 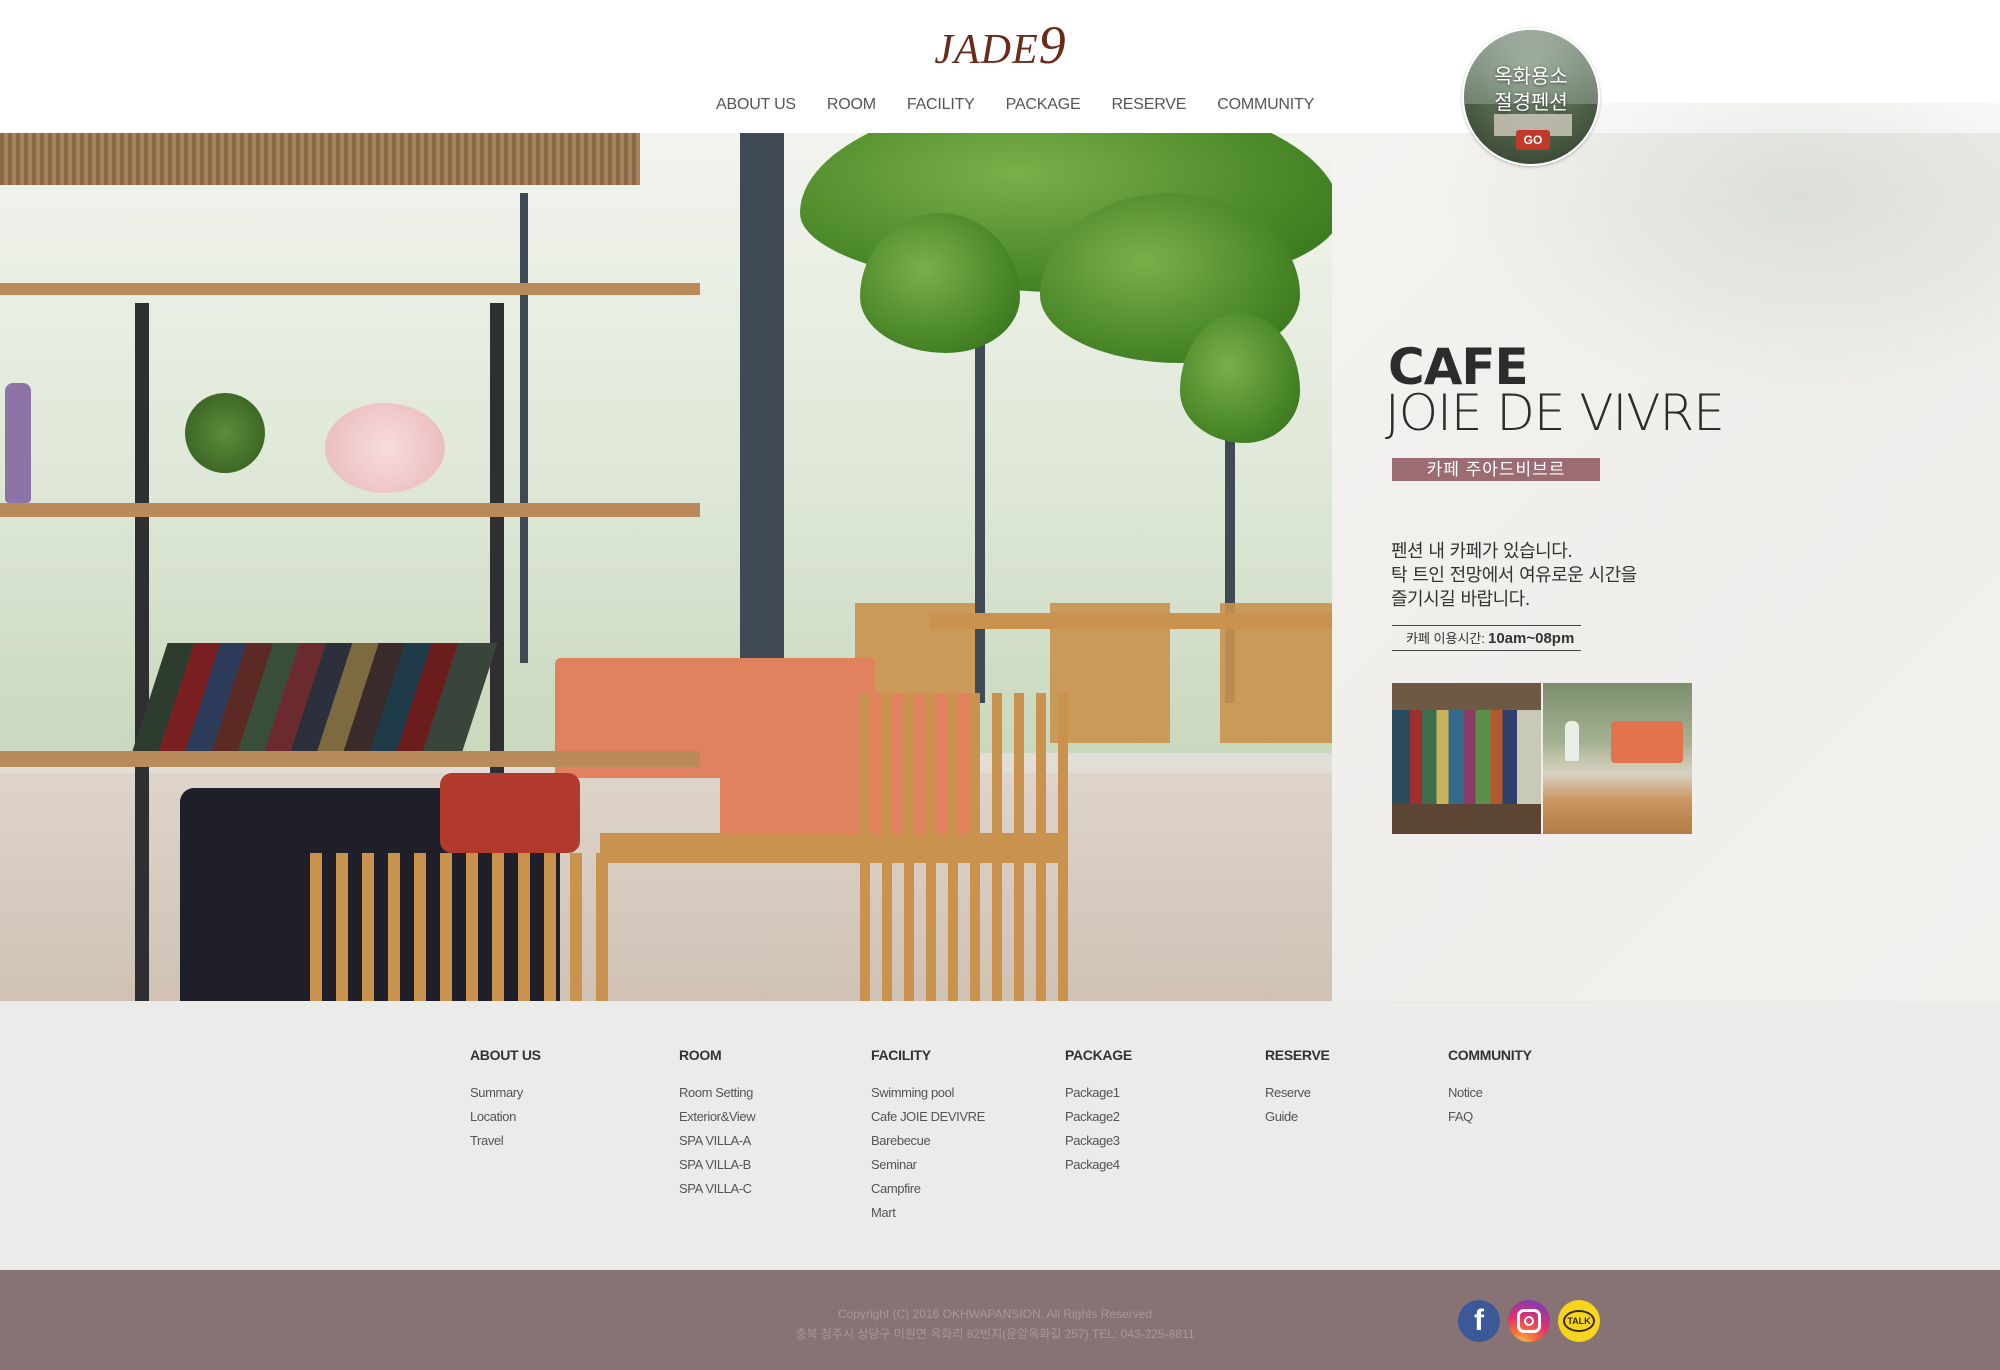 I want to click on cafe-subtitle: JOIE DE VIVRE, so click(x=1555, y=413).